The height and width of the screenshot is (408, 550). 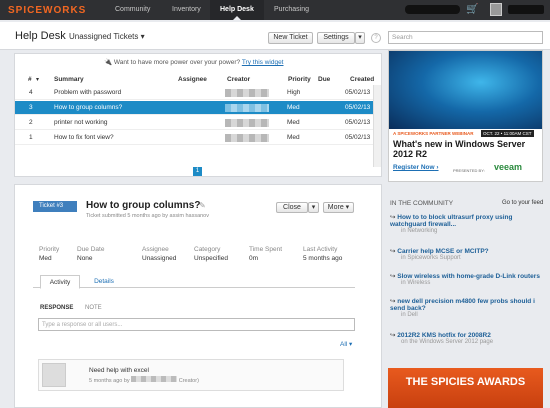 I want to click on activity-filter-label: All, so click(x=344, y=344).